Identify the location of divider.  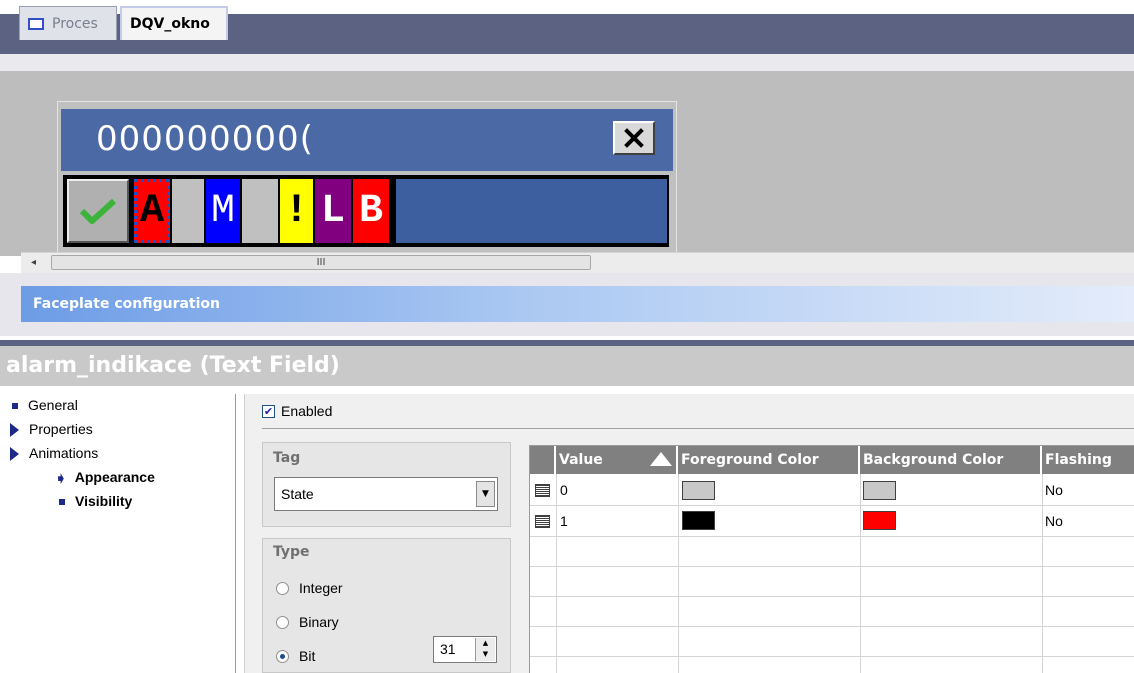
(698, 428).